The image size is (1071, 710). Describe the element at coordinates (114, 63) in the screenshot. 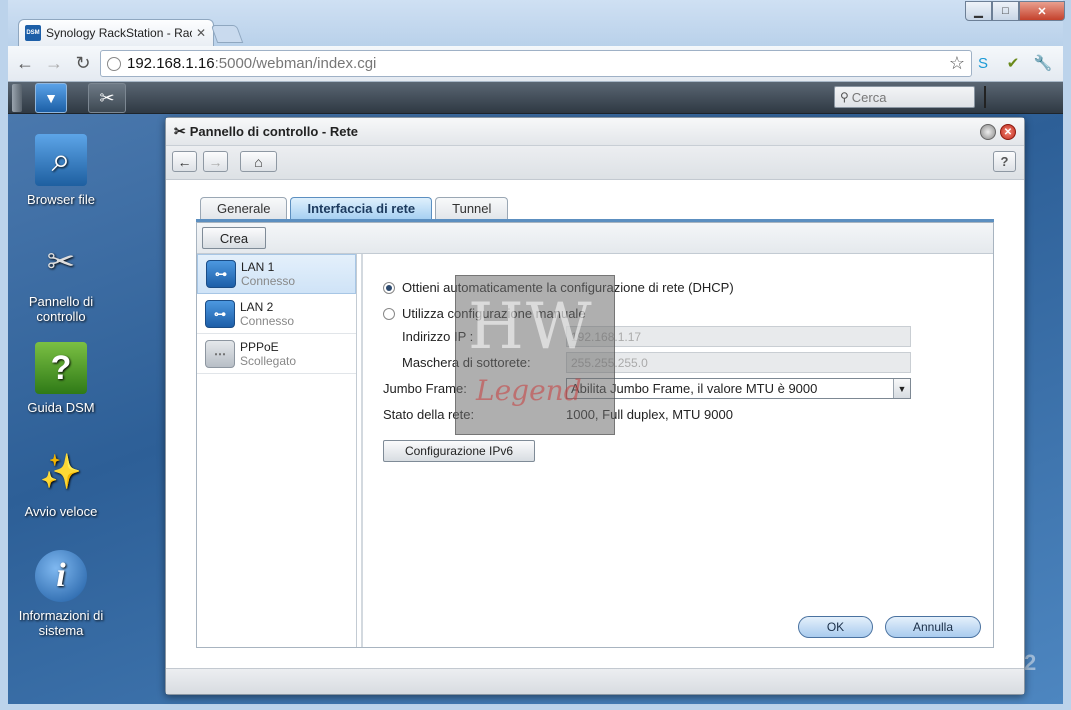

I see `globe-icon` at that location.